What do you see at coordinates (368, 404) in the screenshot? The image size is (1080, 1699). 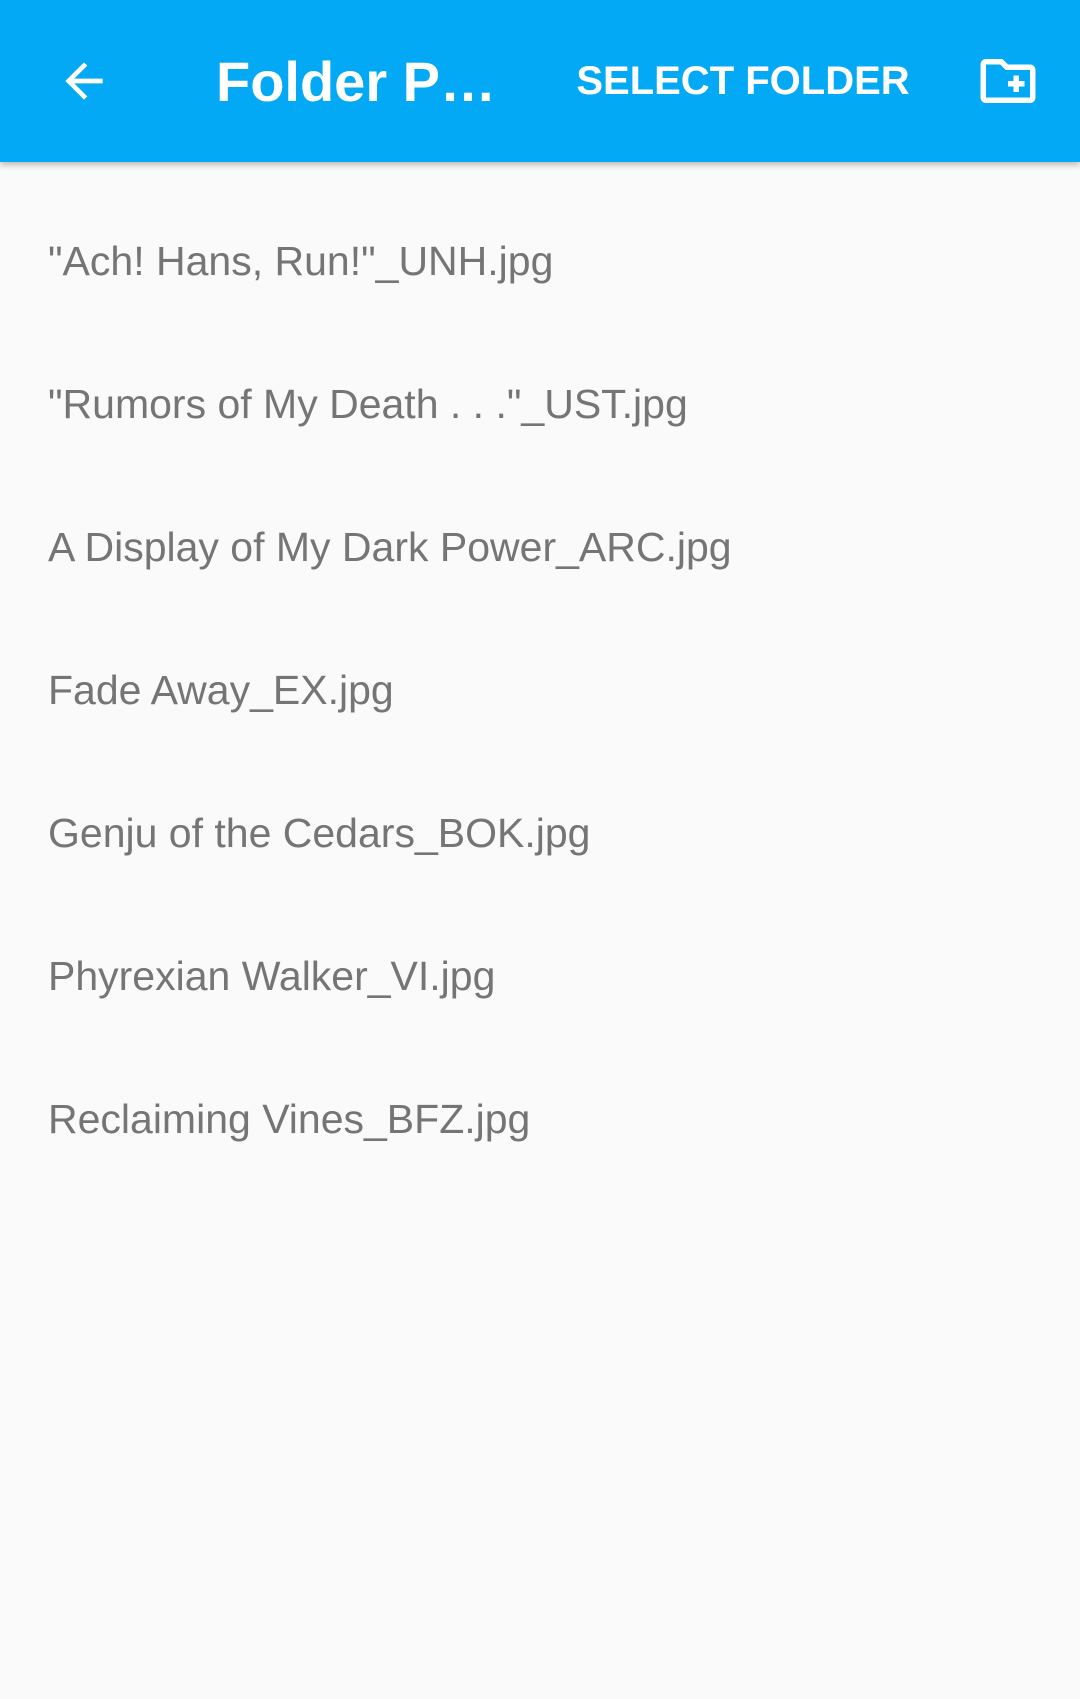 I see `file-name: "Rumors of My Death . . ."_UST.jpg` at bounding box center [368, 404].